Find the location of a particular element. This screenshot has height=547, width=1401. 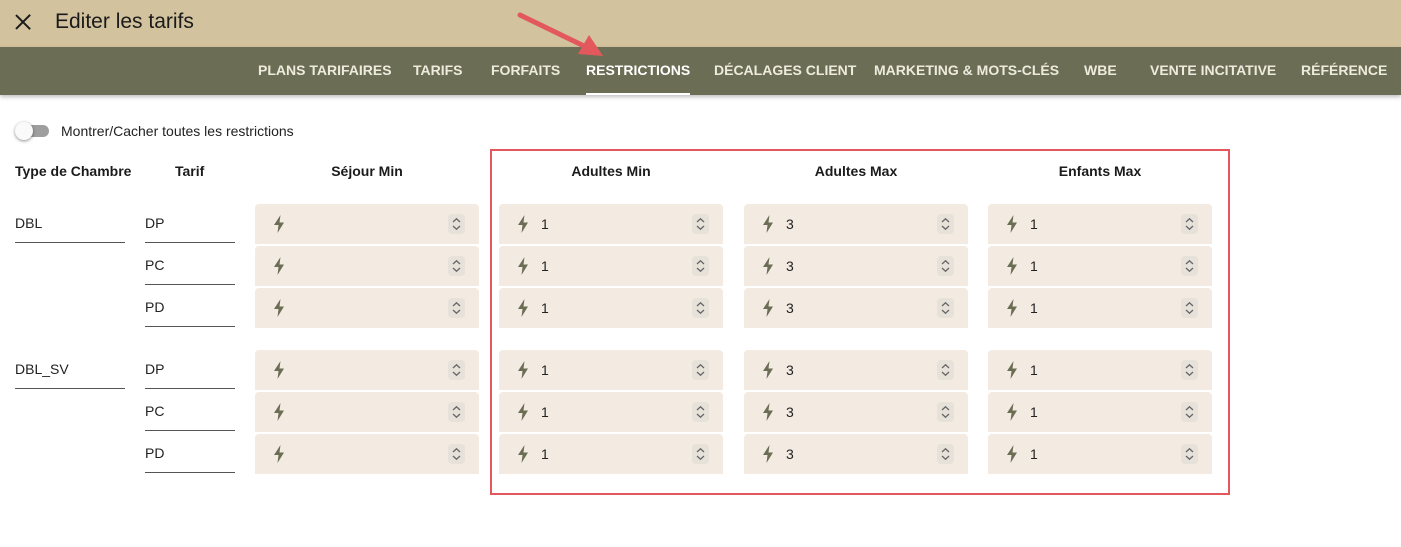

tab-reference: RÉFÉRENCE is located at coordinates (1344, 71).